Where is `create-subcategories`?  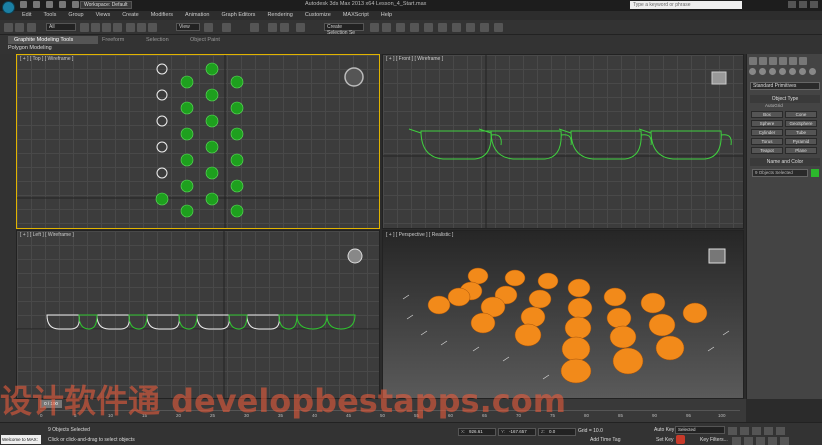
create-subcategories is located at coordinates (782, 71).